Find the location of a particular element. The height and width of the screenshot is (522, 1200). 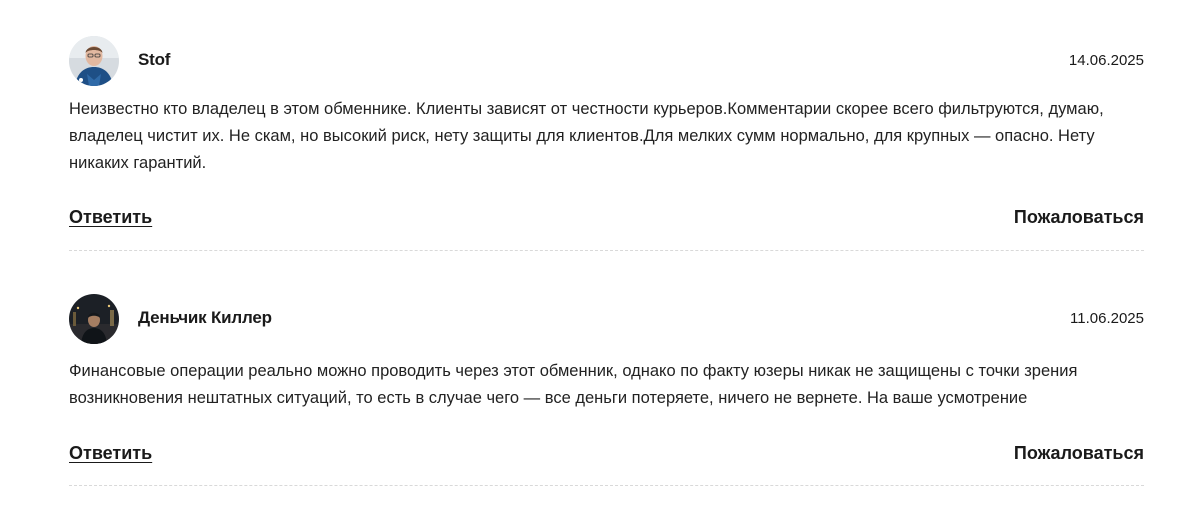

comment-header: Деньчик Киллер 11.06.2025 is located at coordinates (606, 319).